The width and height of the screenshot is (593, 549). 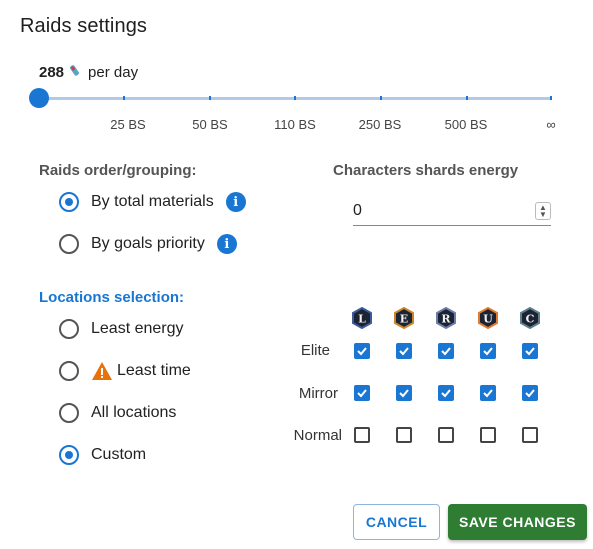 I want to click on checkbox-elite-r, so click(x=446, y=351).